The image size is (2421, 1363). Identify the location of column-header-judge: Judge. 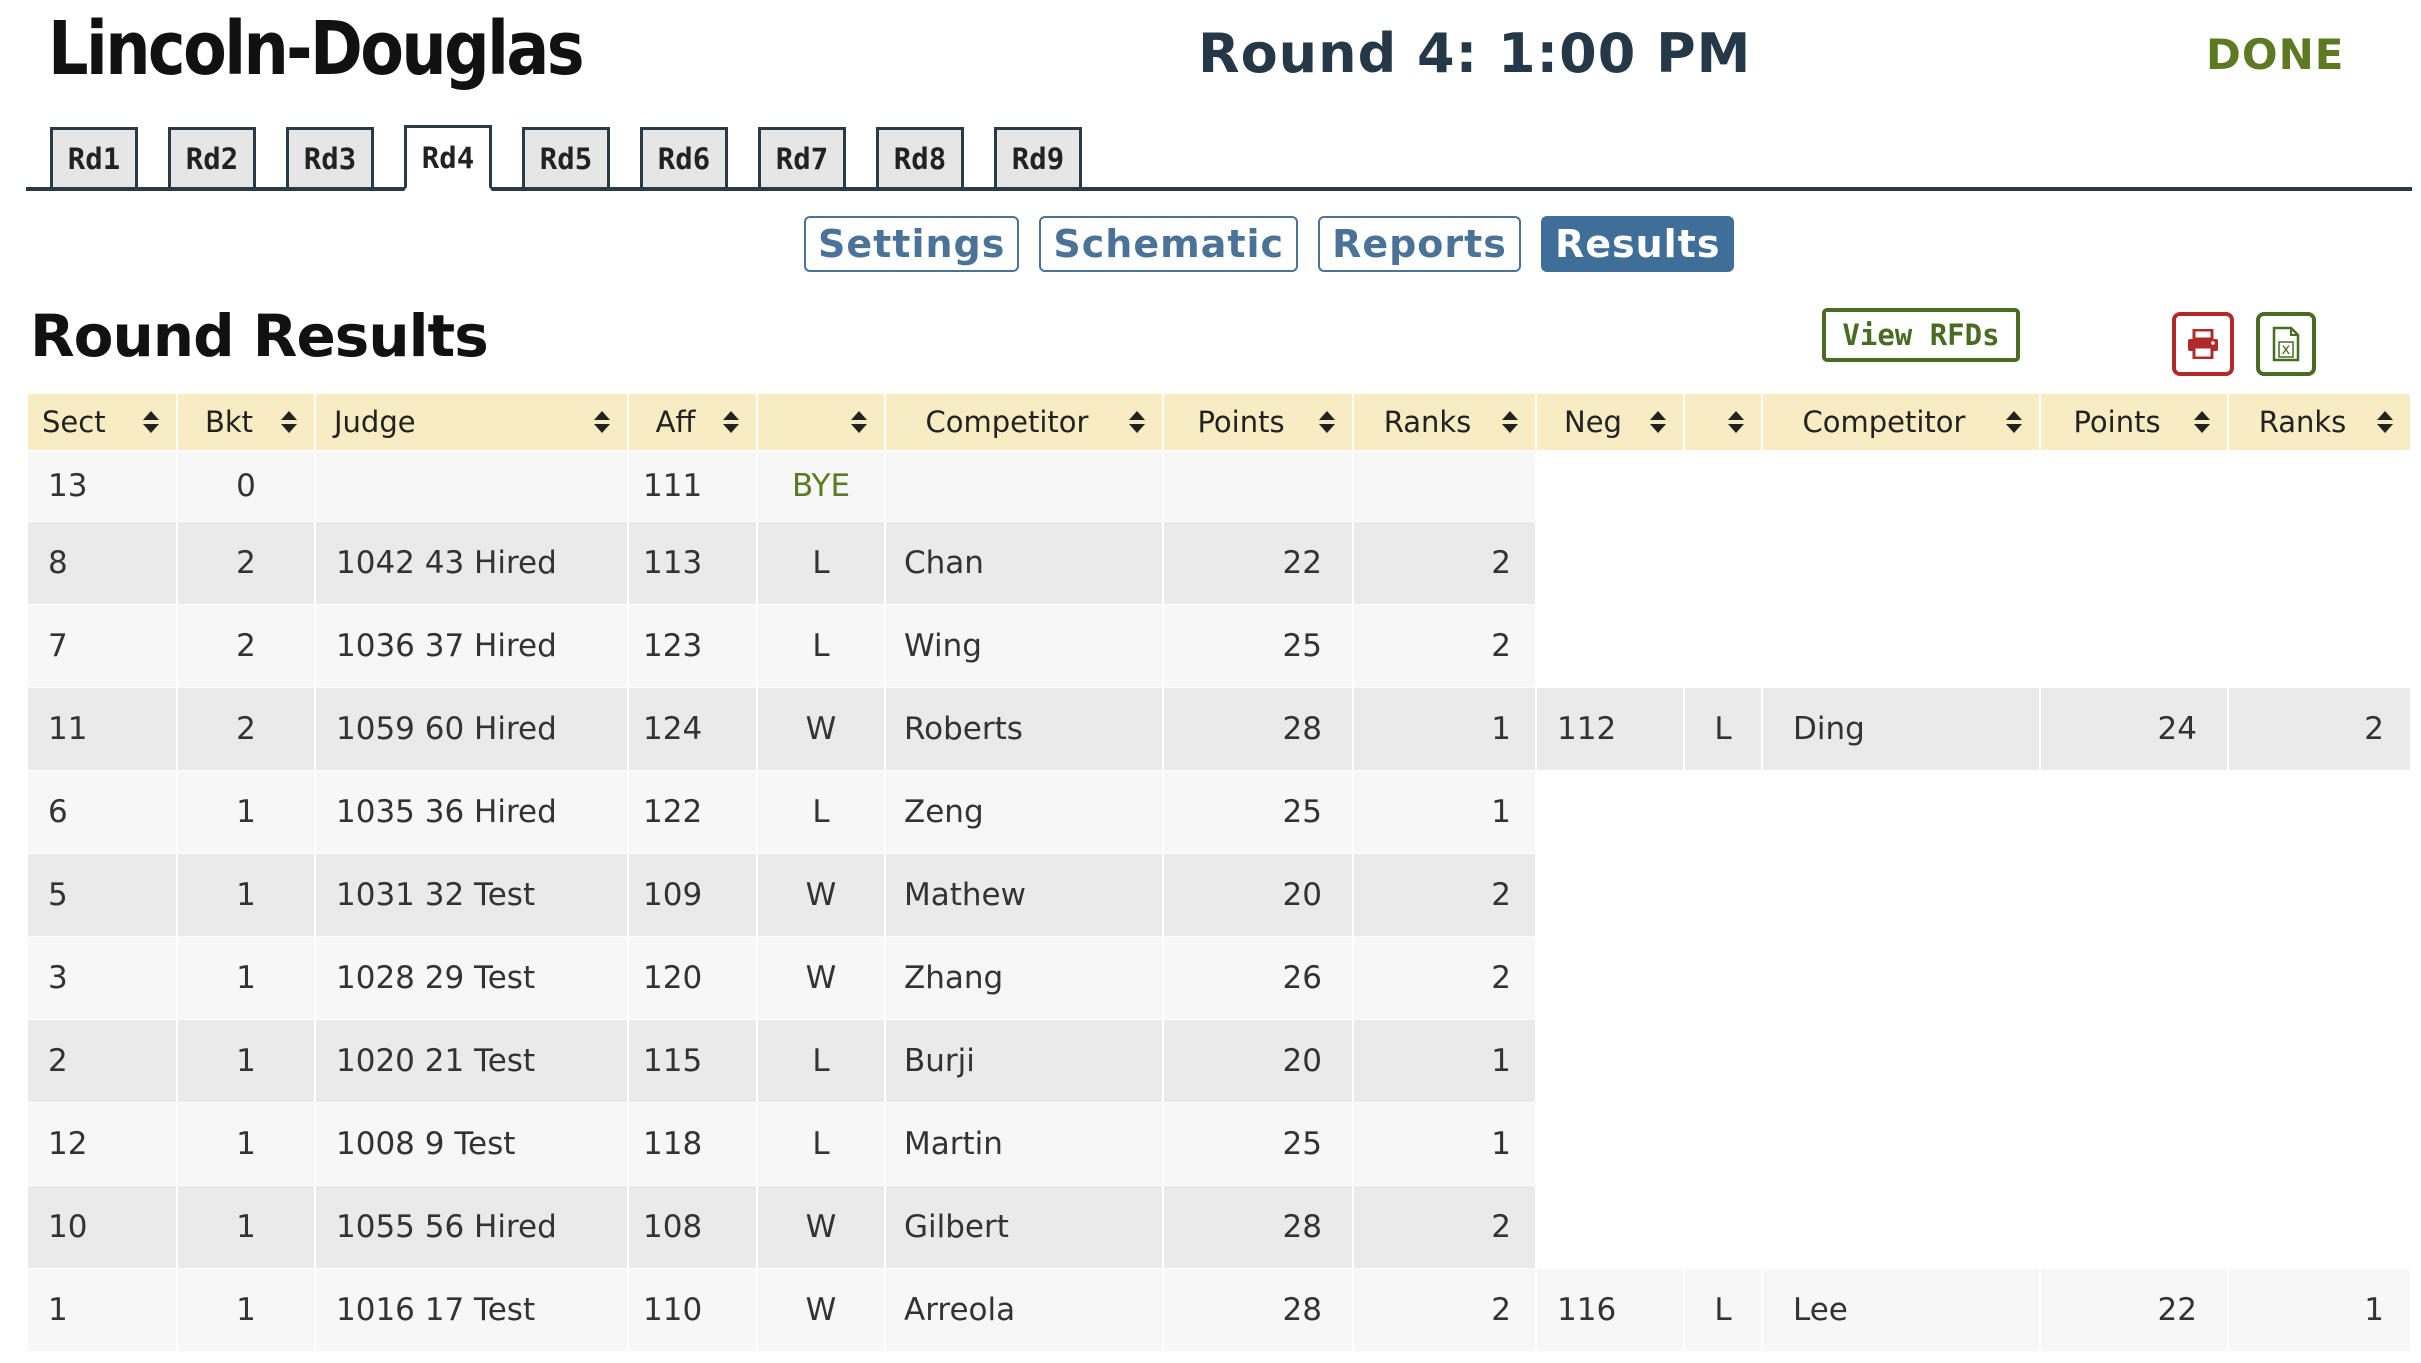
(472, 422).